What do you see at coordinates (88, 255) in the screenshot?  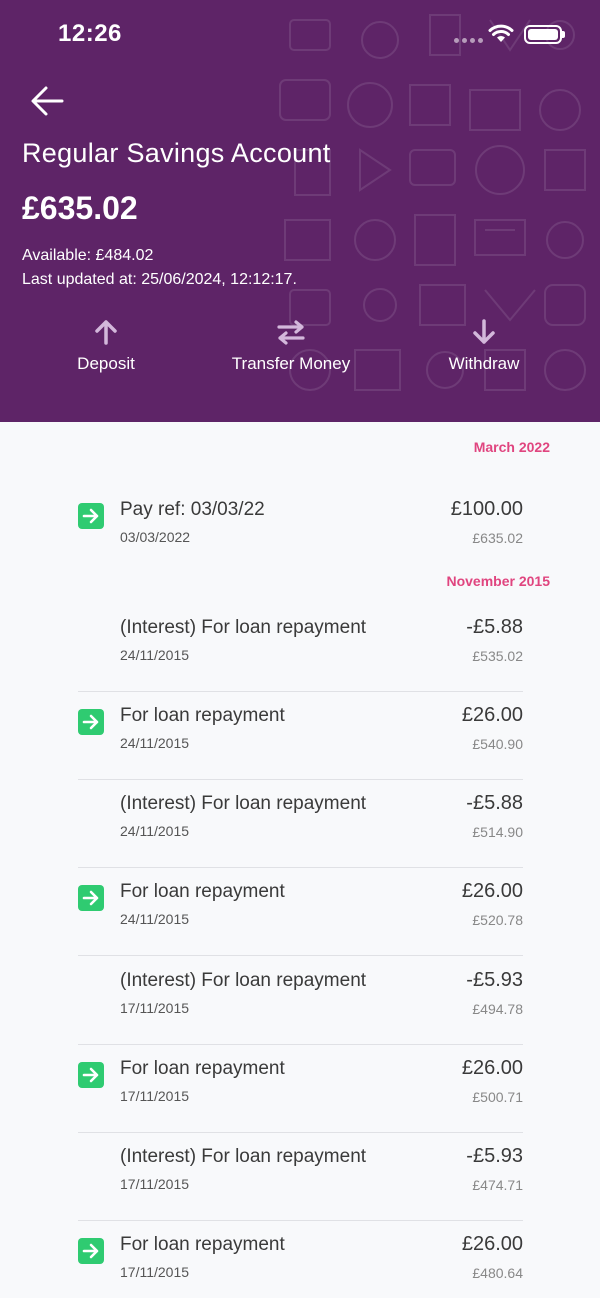 I see `available-balance: Available: £484.02` at bounding box center [88, 255].